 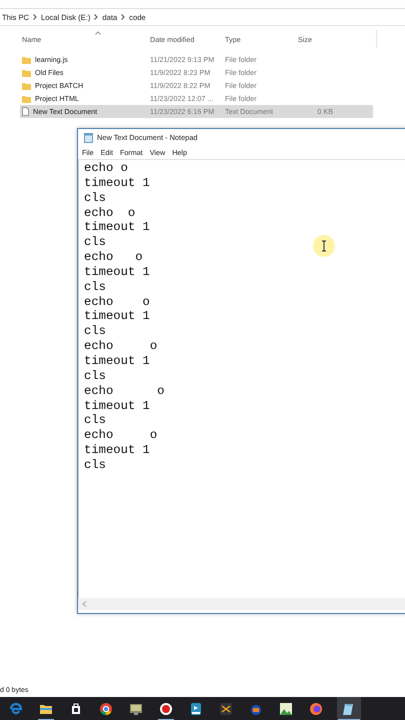 I want to click on cursor-highlight-icon, so click(x=324, y=246).